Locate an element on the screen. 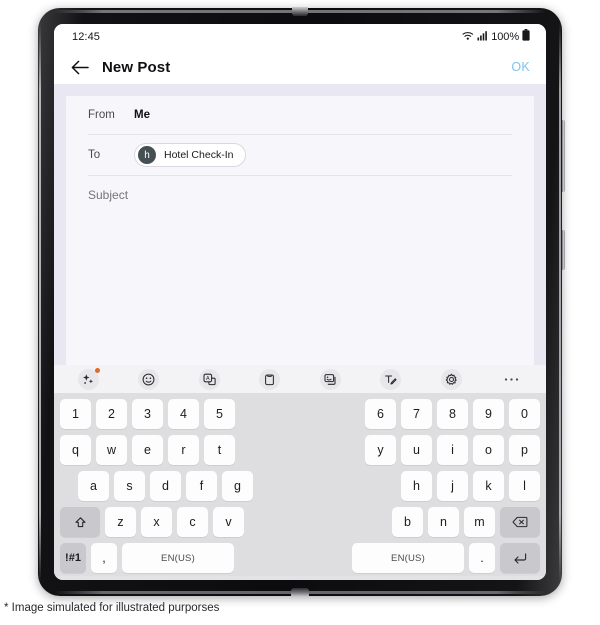 The width and height of the screenshot is (600, 625). key-z: z is located at coordinates (120, 522).